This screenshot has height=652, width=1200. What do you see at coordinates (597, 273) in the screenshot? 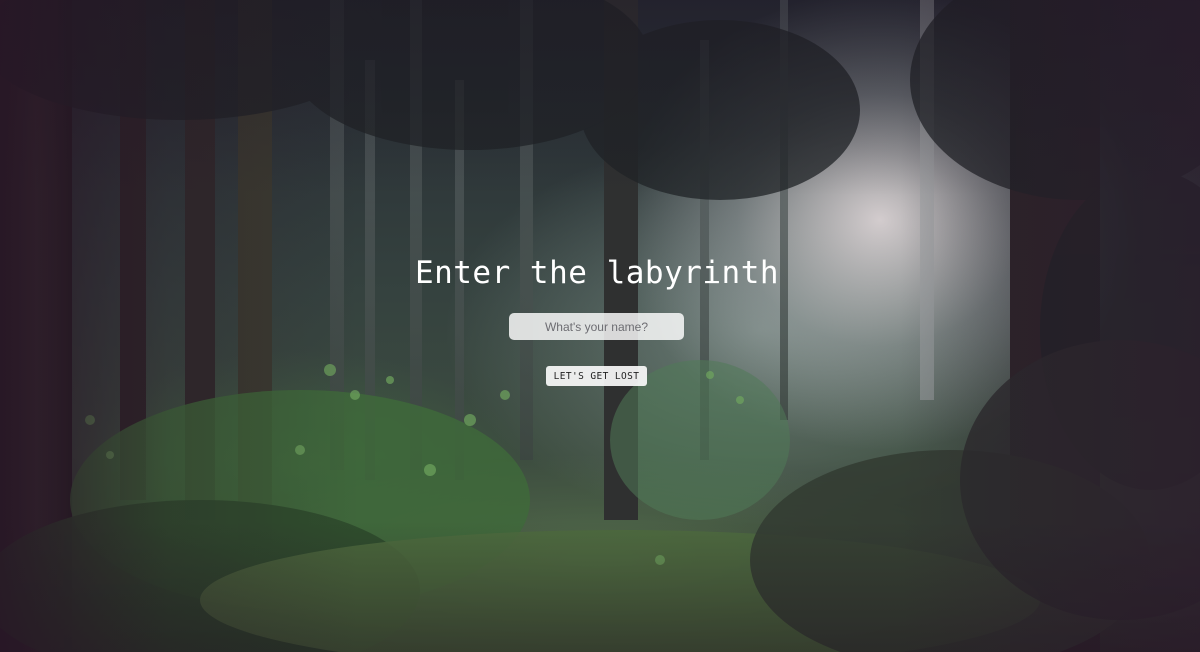
I see `page-title: Enter the labyrinth` at bounding box center [597, 273].